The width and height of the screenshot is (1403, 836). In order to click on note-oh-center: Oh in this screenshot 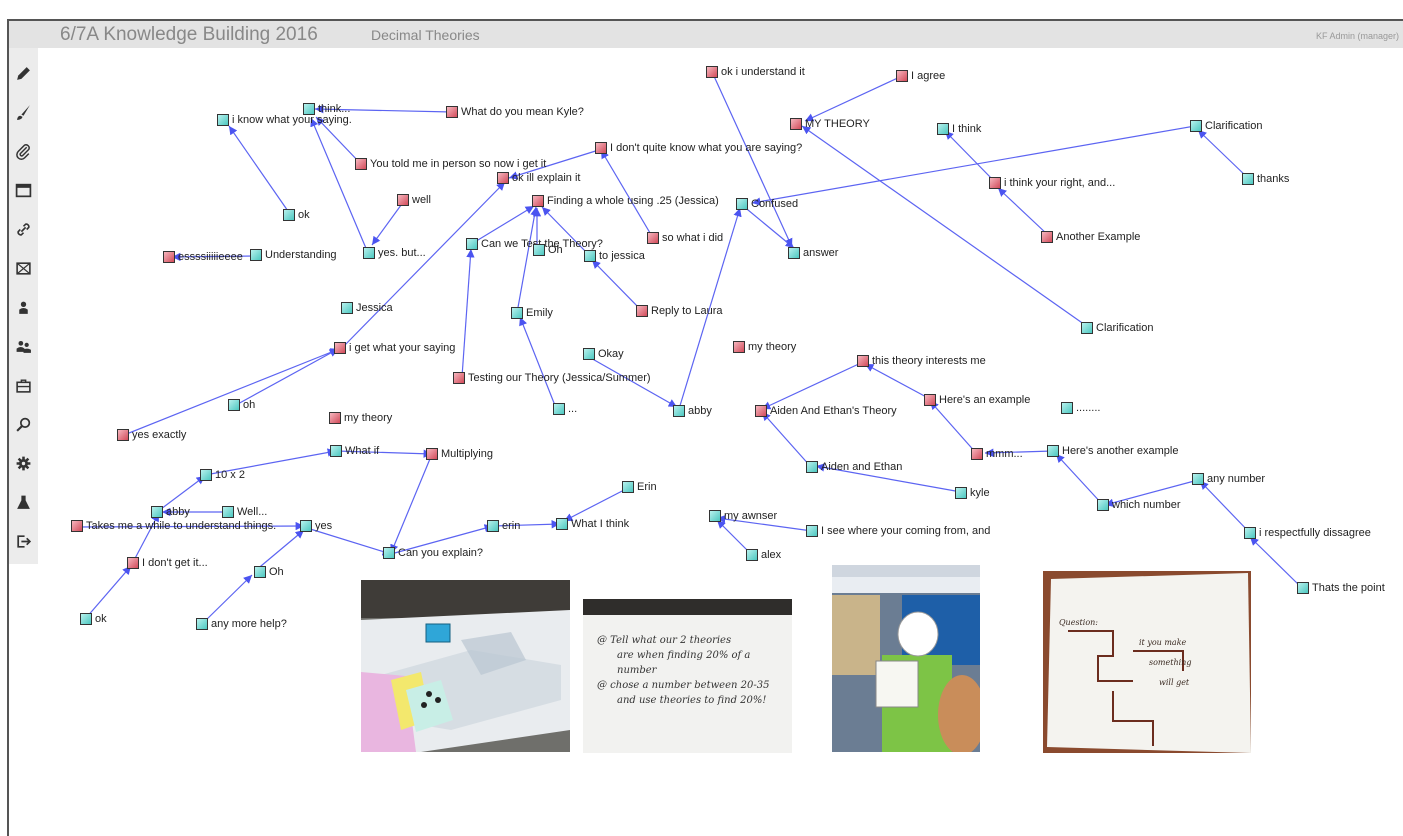, I will do `click(548, 250)`.